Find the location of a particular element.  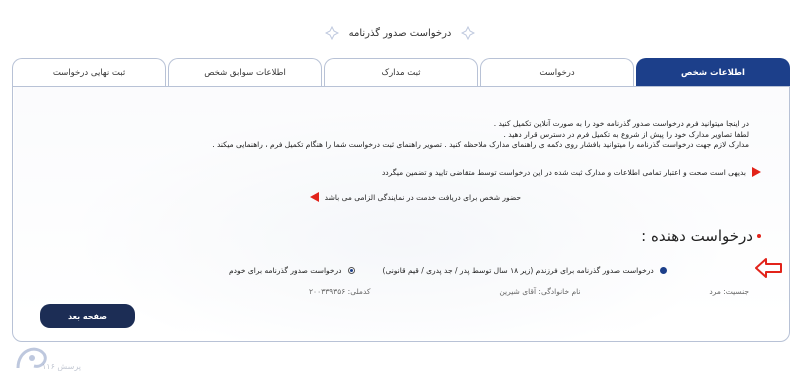

logo-text: پرسش ۱۱۶ is located at coordinates (61, 366).